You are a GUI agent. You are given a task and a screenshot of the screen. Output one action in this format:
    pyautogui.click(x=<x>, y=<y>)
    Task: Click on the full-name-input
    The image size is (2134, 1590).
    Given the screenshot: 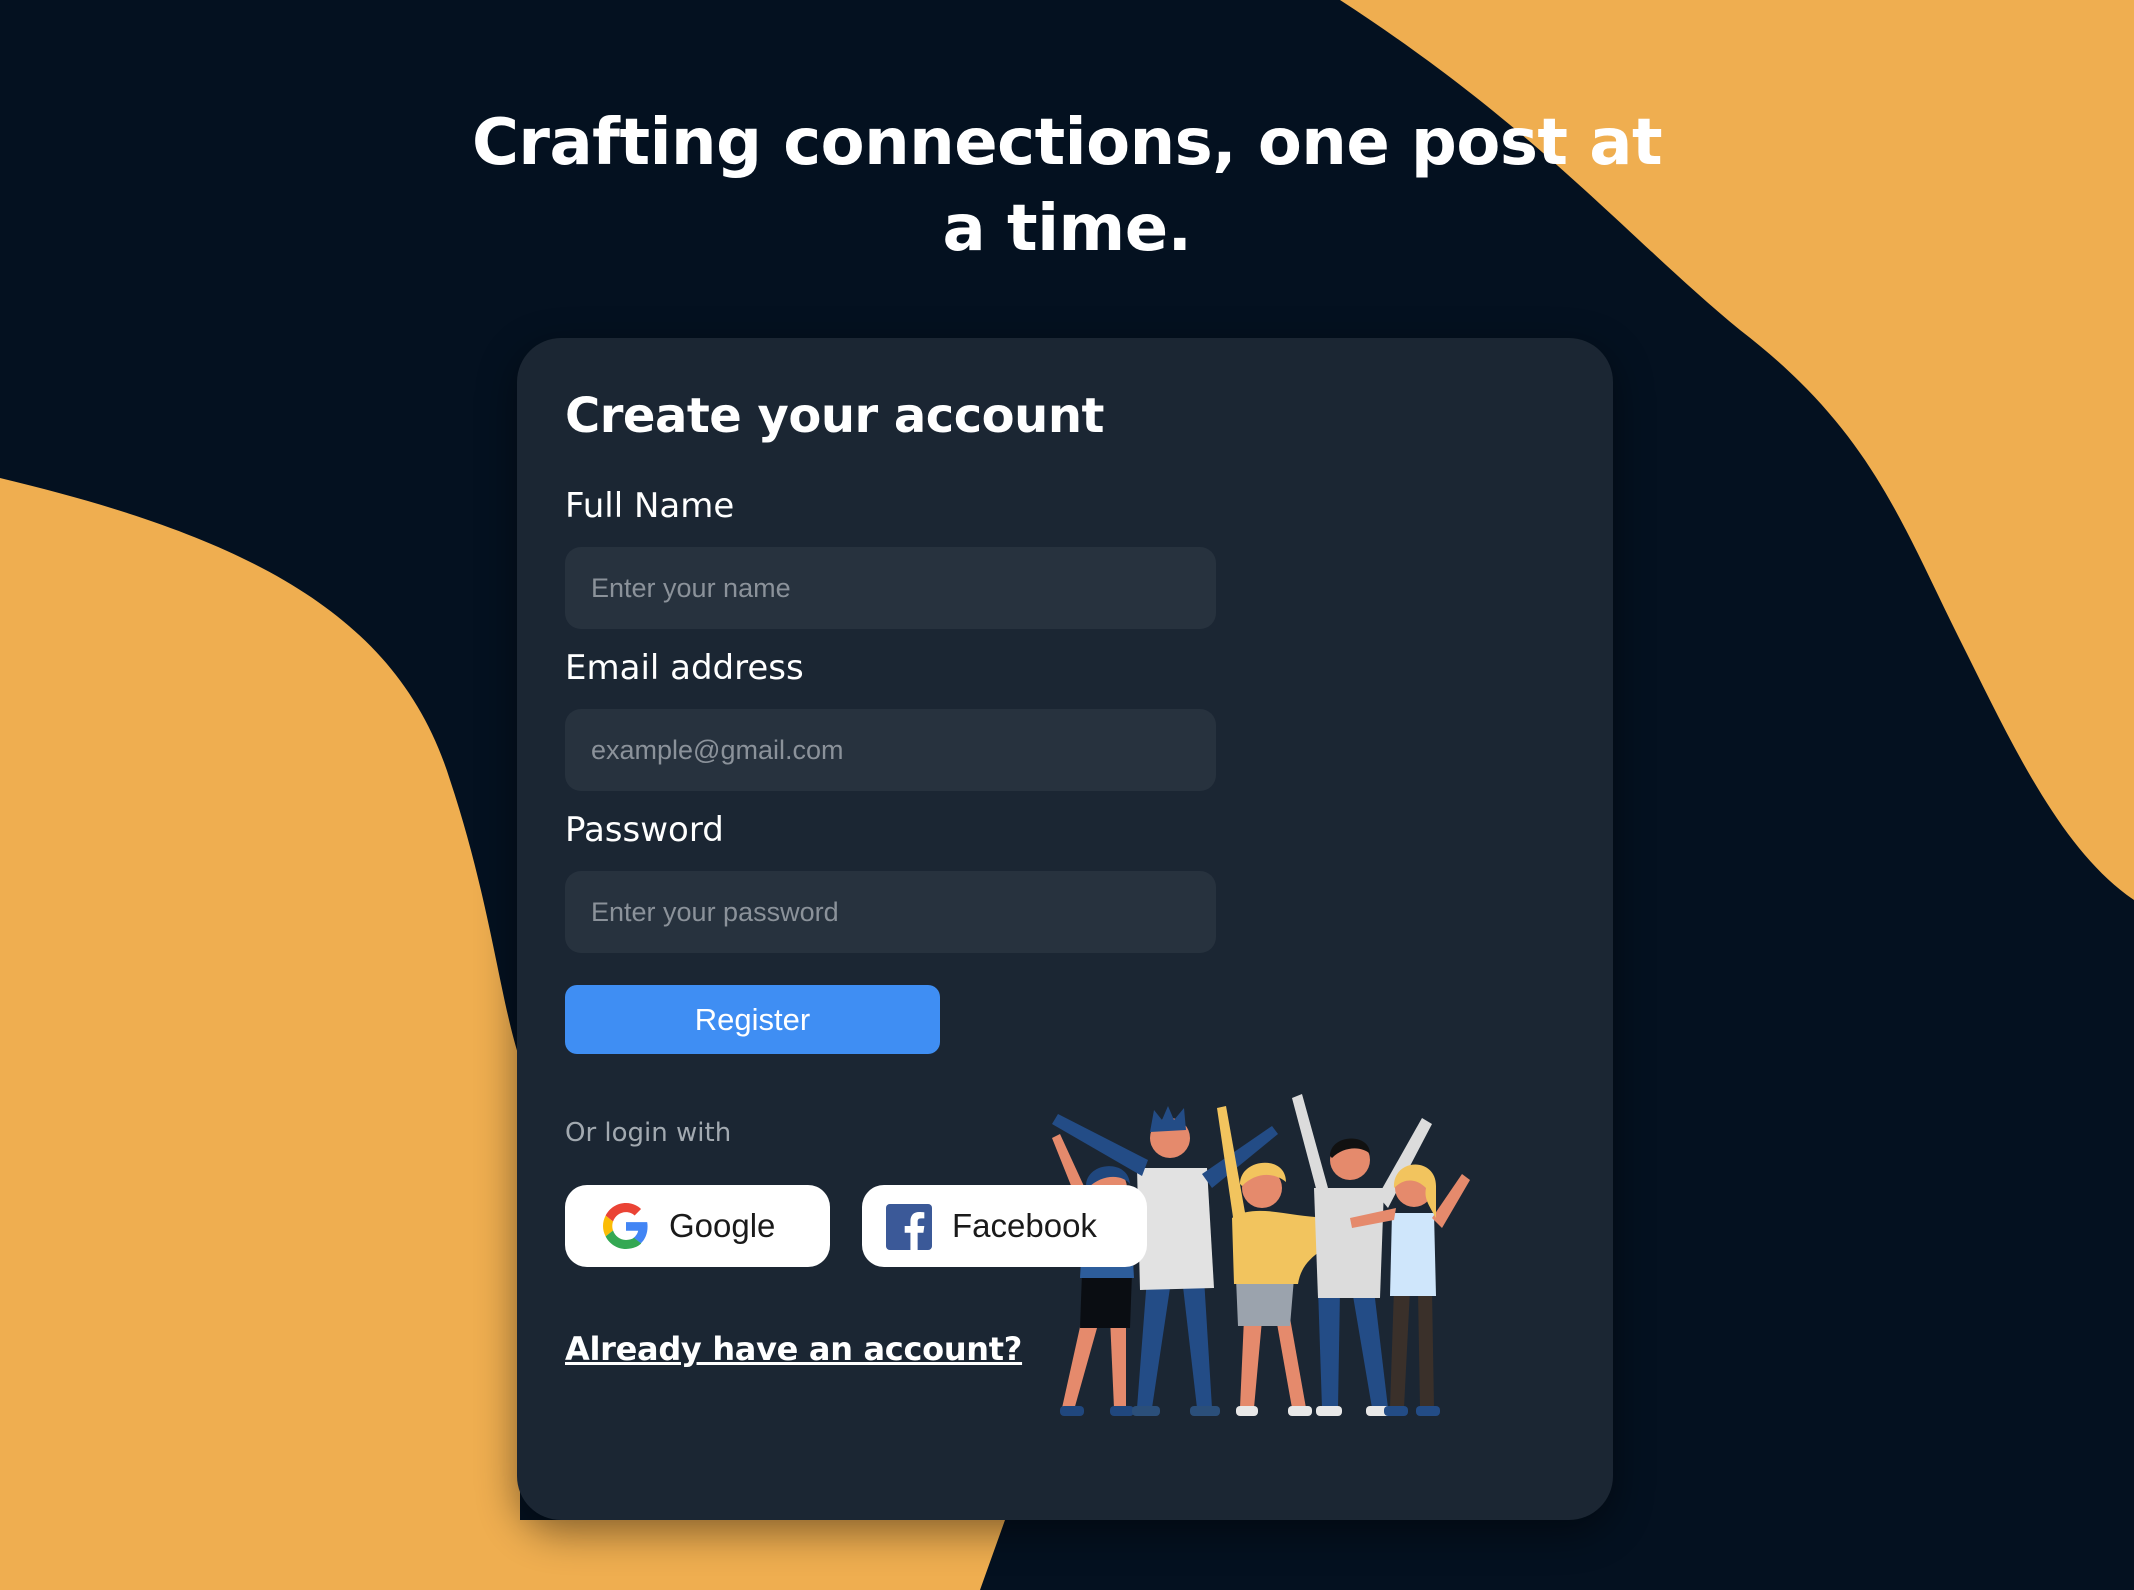 What is the action you would take?
    pyautogui.click(x=890, y=588)
    